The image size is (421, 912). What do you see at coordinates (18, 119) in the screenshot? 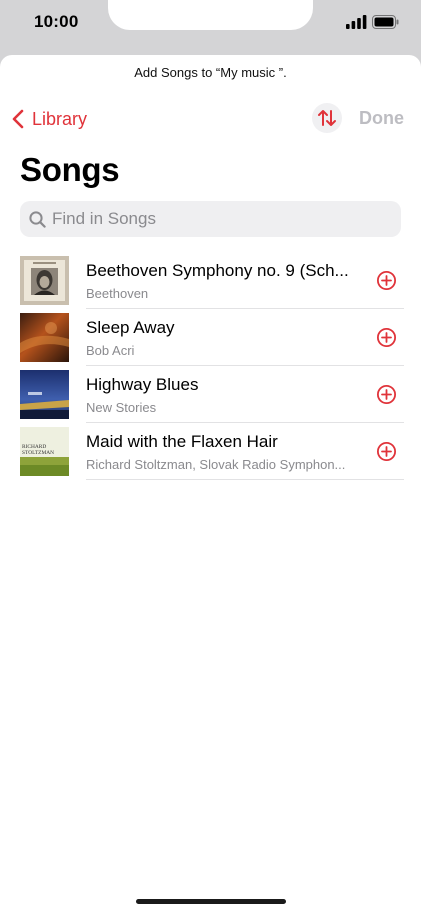
I see `chevron-left-icon` at bounding box center [18, 119].